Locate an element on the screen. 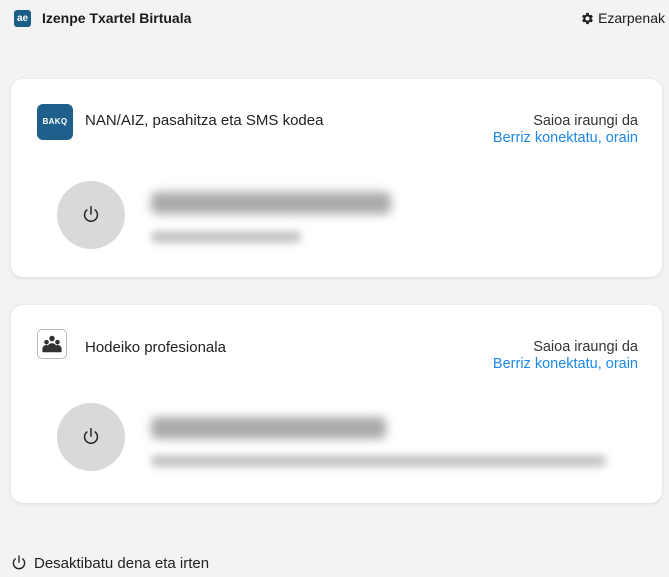  bakq-provider-icon: BAKQ is located at coordinates (55, 122).